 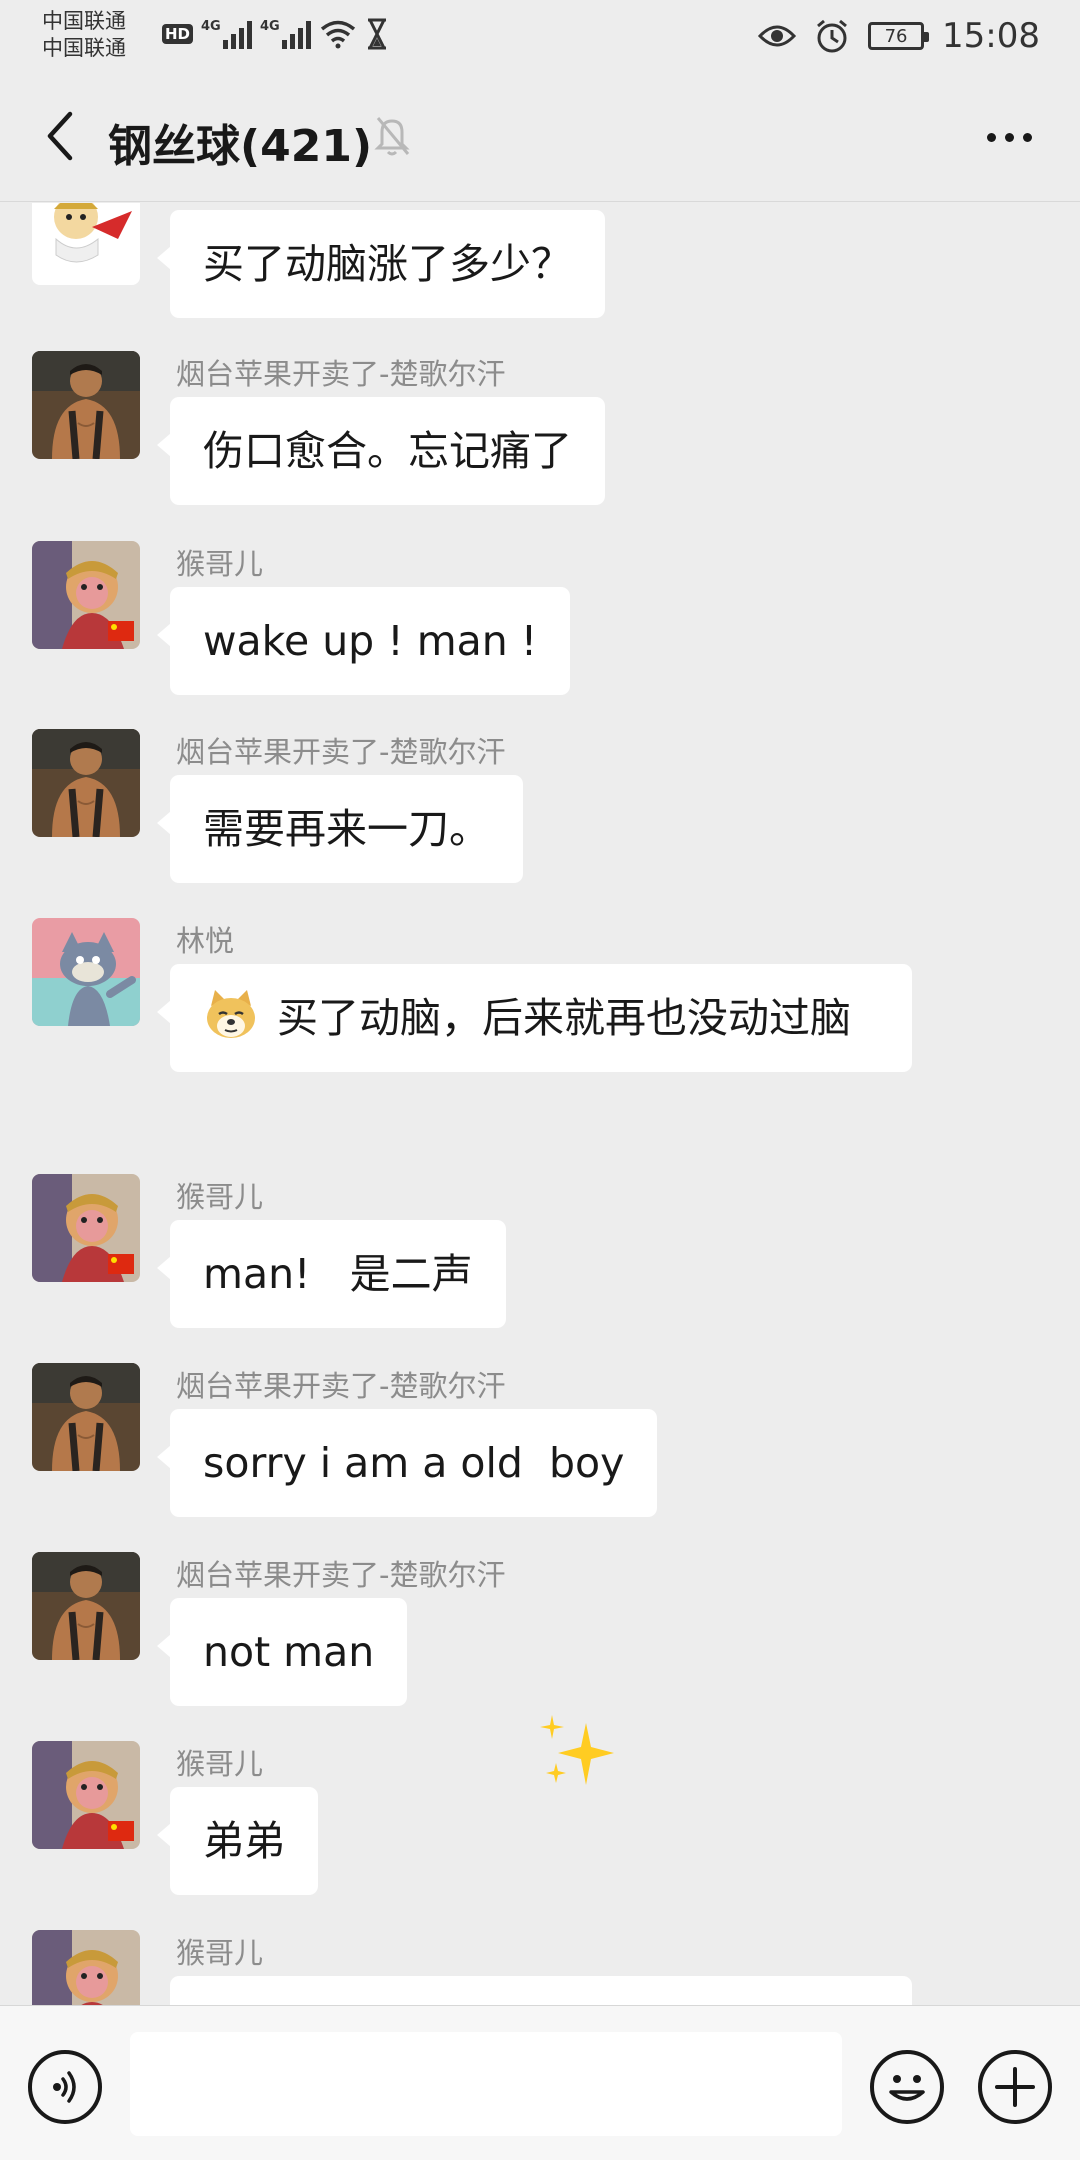 What do you see at coordinates (65, 2087) in the screenshot?
I see `voice-icon` at bounding box center [65, 2087].